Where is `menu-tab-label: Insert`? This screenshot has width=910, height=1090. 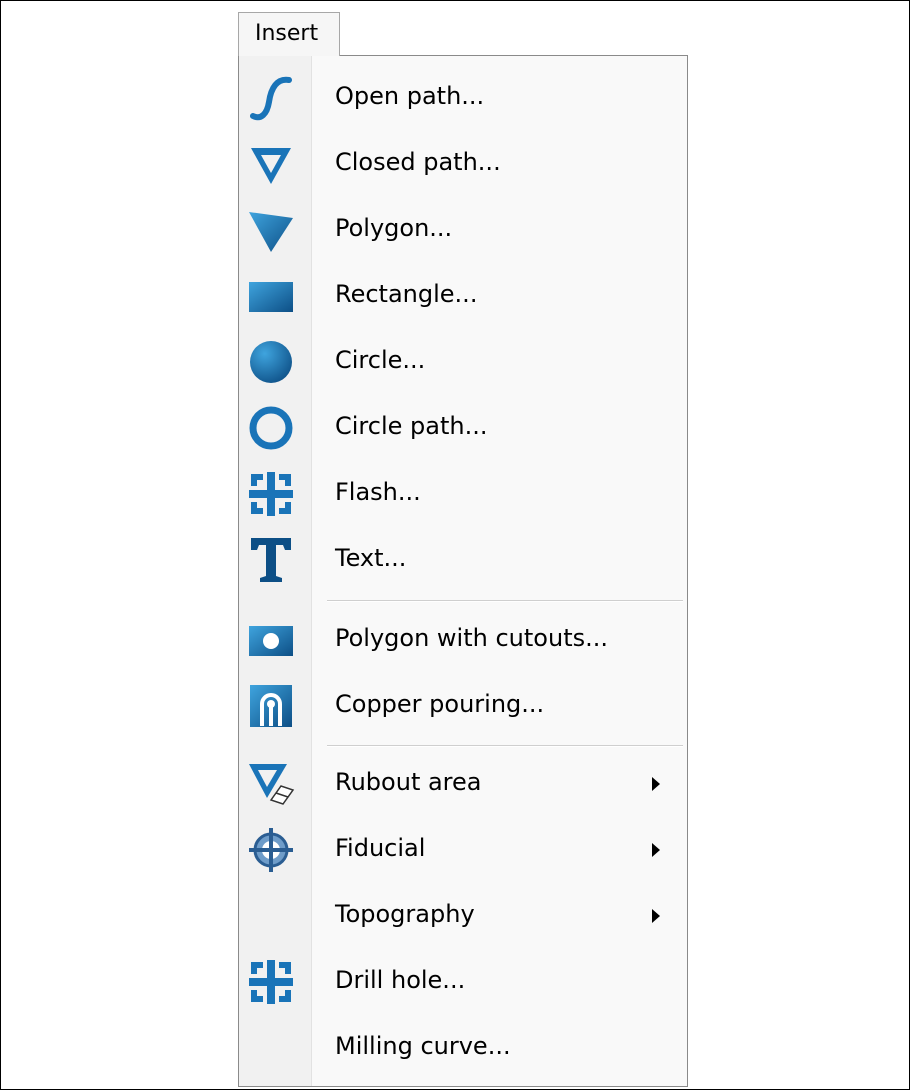
menu-tab-label: Insert is located at coordinates (287, 33).